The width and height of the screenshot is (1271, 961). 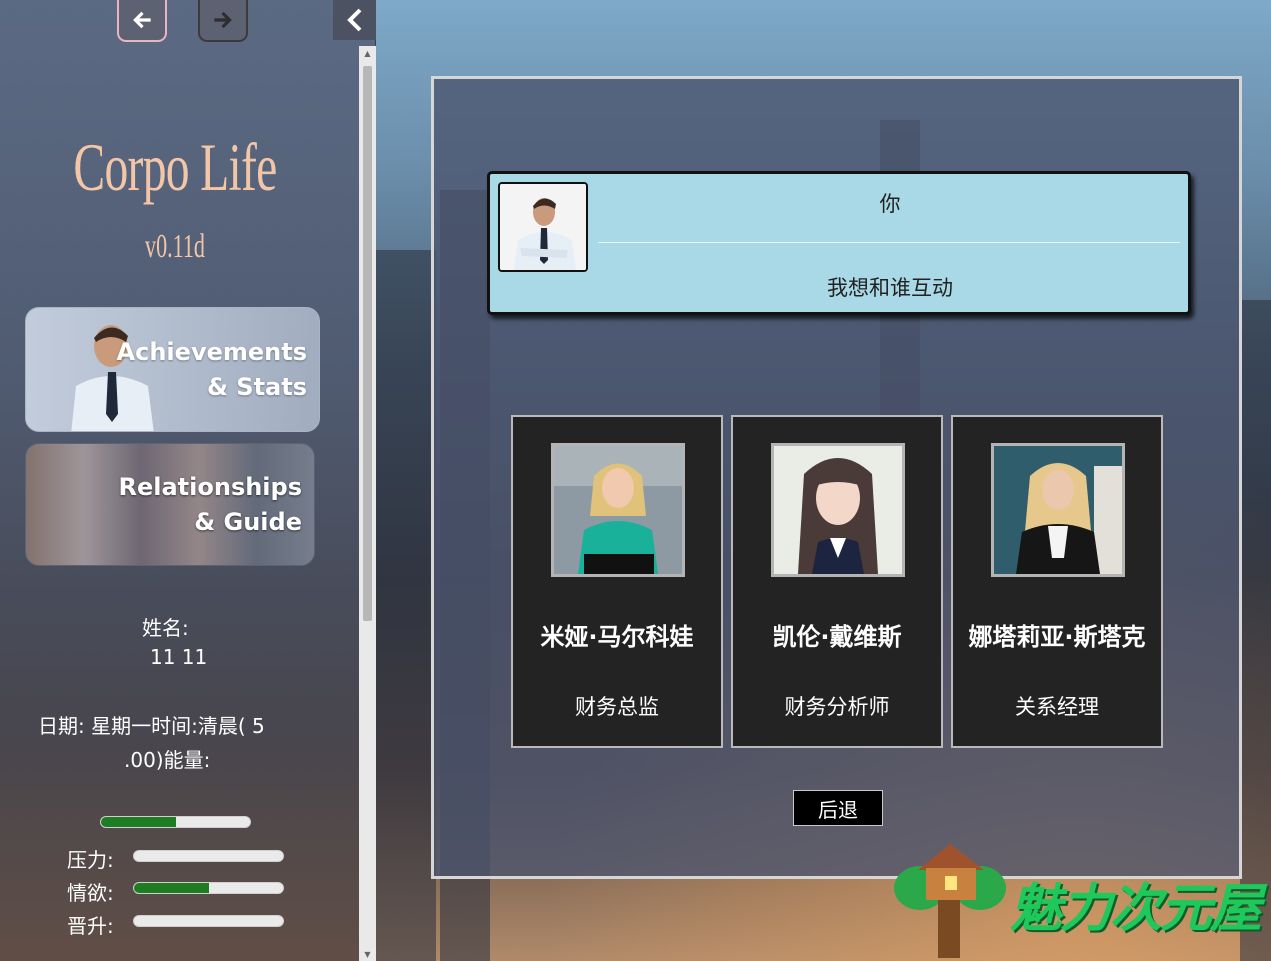 What do you see at coordinates (175, 246) in the screenshot?
I see `game-version: v0.11d` at bounding box center [175, 246].